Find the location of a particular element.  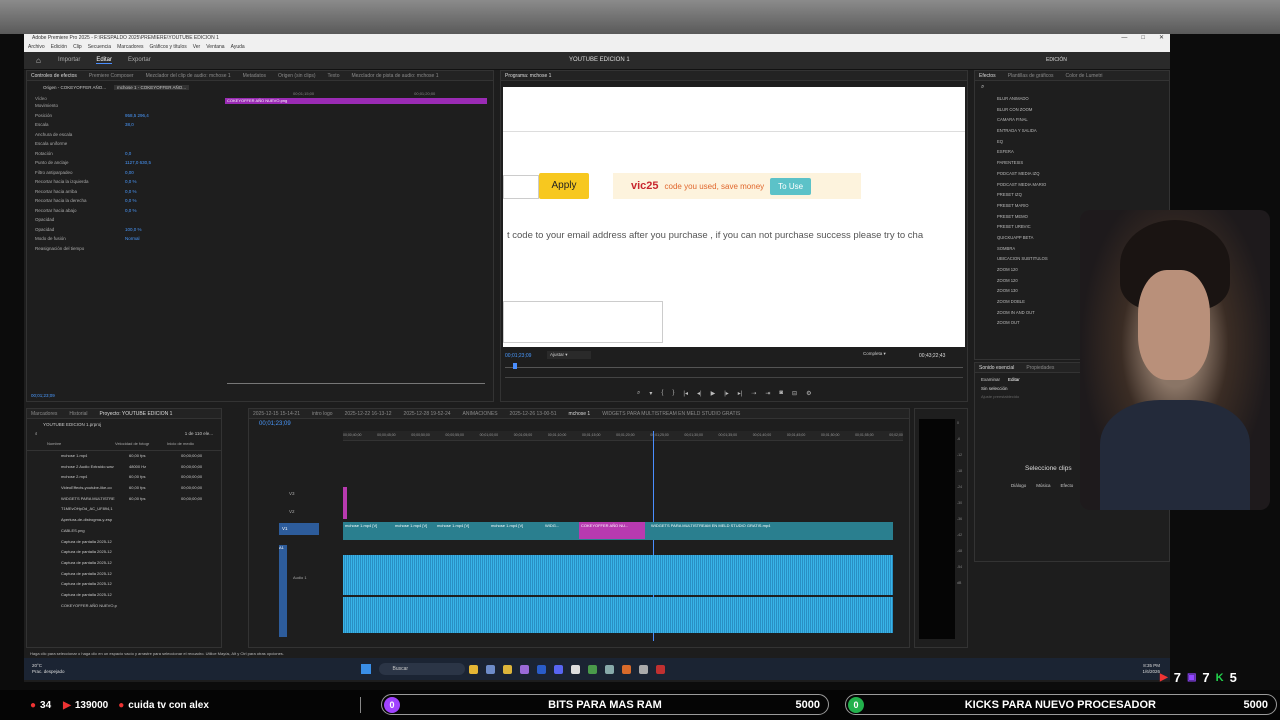

effect-preset-item: CAMARA FINAL is located at coordinates (1083, 120).